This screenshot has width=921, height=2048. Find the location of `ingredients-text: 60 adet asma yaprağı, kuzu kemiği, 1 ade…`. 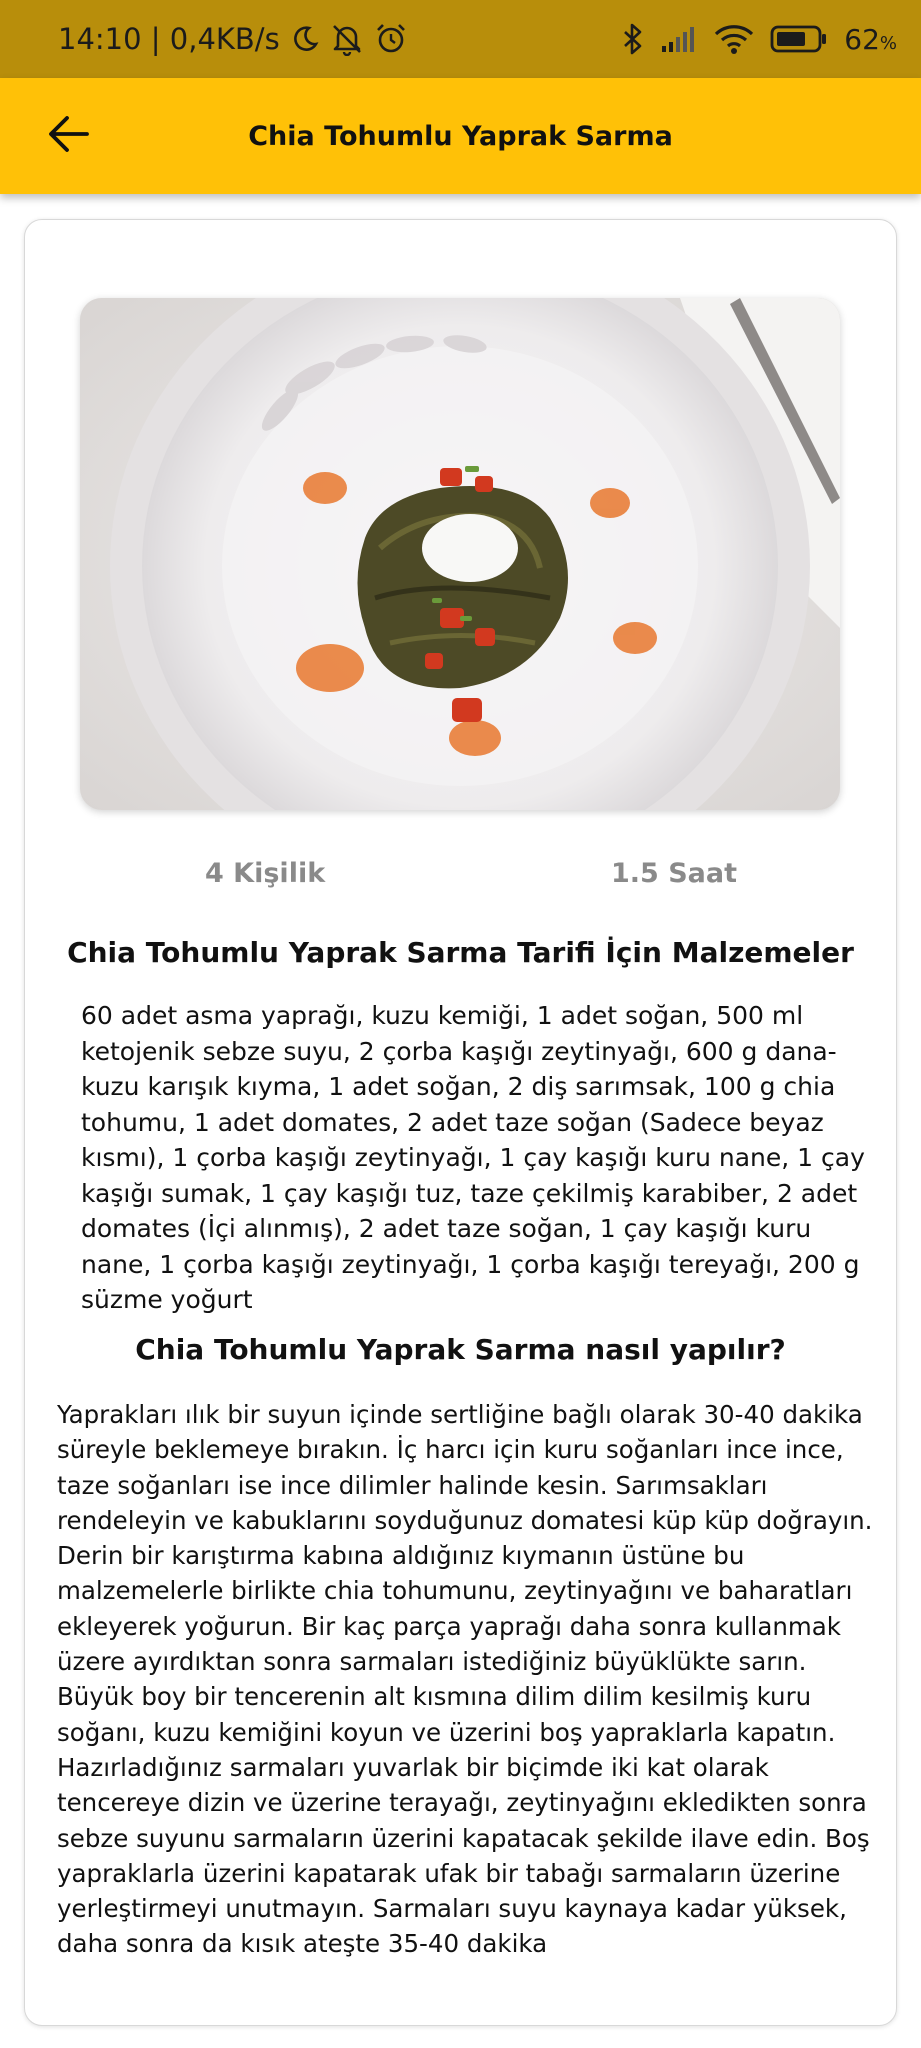

ingredients-text: 60 adet asma yaprağı, kuzu kemiği, 1 ade… is located at coordinates (473, 1157).